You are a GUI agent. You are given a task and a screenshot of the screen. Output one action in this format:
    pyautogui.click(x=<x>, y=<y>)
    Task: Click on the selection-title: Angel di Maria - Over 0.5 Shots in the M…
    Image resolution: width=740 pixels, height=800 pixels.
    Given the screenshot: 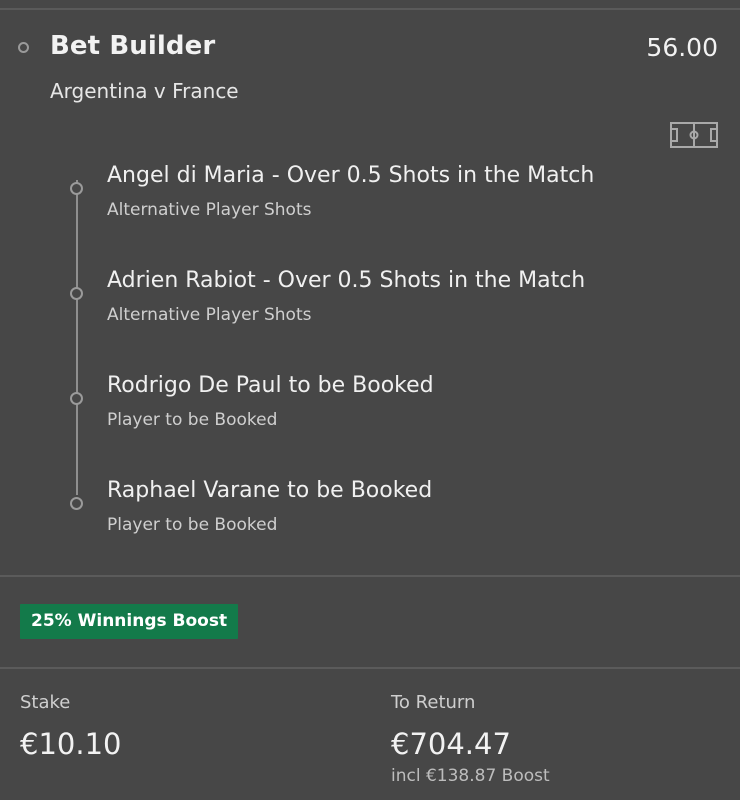 What is the action you would take?
    pyautogui.click(x=351, y=175)
    